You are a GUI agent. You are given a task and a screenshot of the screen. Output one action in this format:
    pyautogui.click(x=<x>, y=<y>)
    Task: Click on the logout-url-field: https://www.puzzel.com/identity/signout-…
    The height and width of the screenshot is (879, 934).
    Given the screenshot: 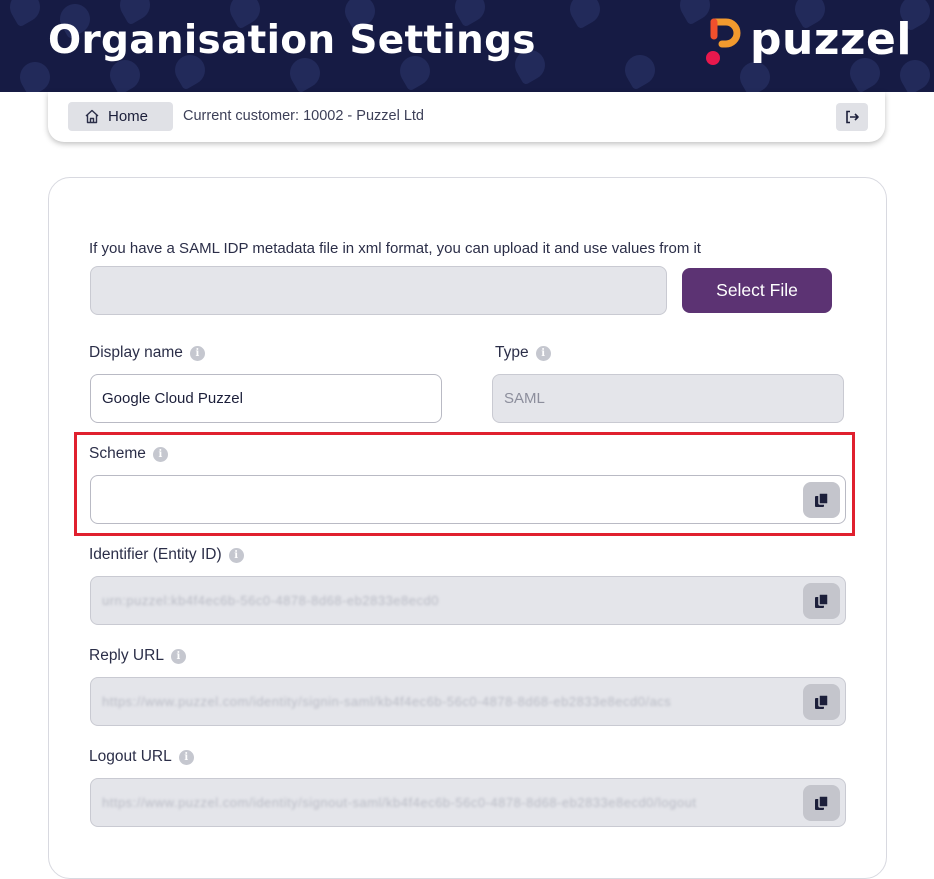 What is the action you would take?
    pyautogui.click(x=468, y=802)
    